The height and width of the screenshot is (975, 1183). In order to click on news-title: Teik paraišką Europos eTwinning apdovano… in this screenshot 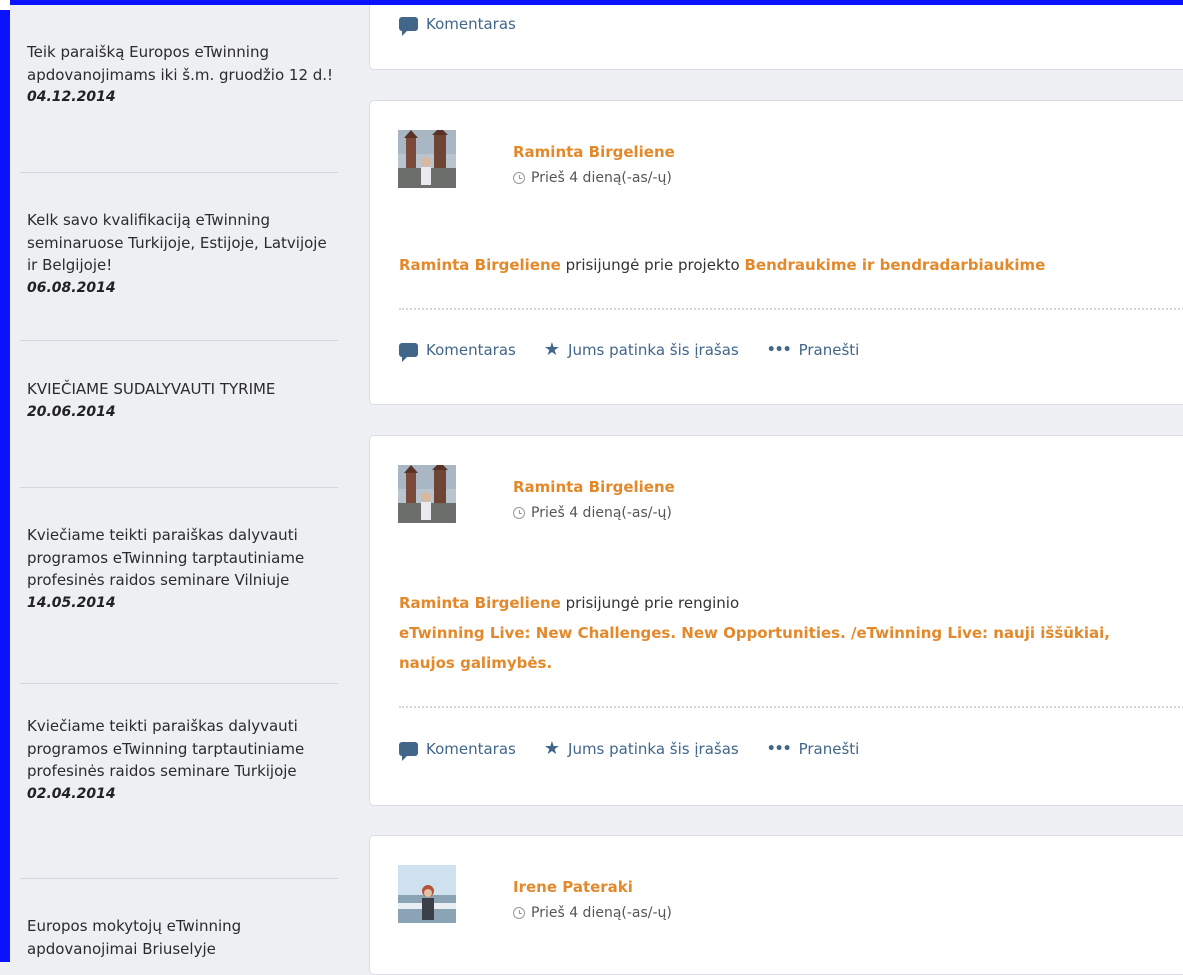, I will do `click(181, 63)`.